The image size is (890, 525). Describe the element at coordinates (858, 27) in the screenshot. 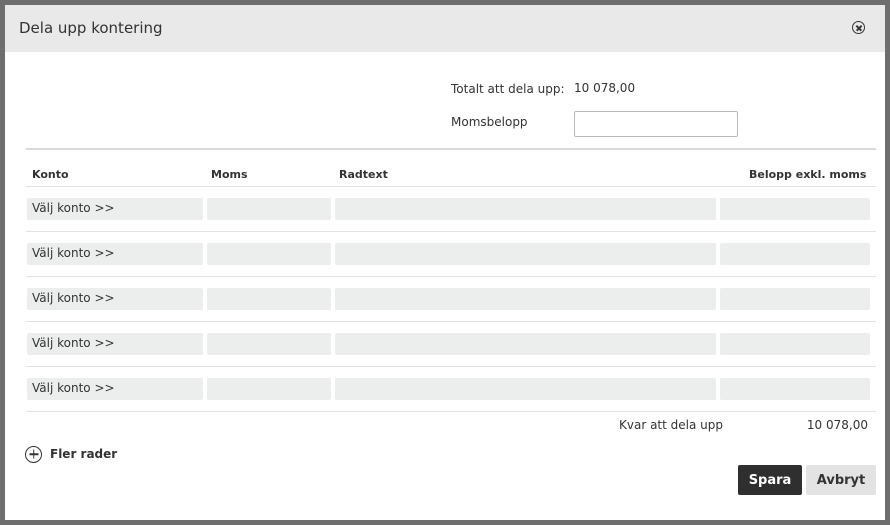

I see `close-icon` at that location.